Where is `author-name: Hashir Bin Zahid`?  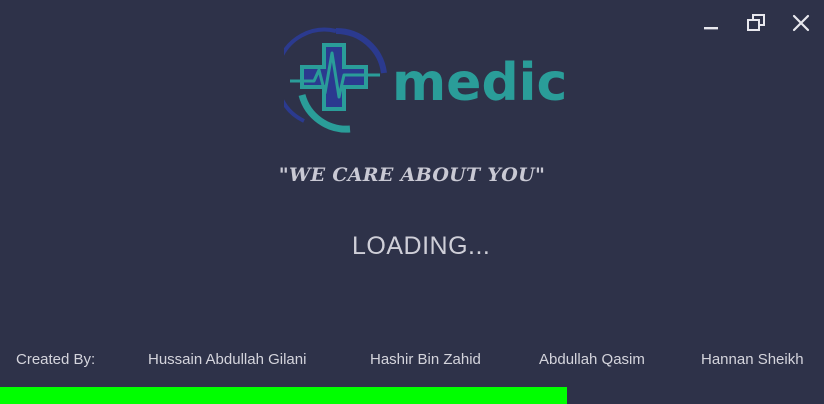 author-name: Hashir Bin Zahid is located at coordinates (425, 359).